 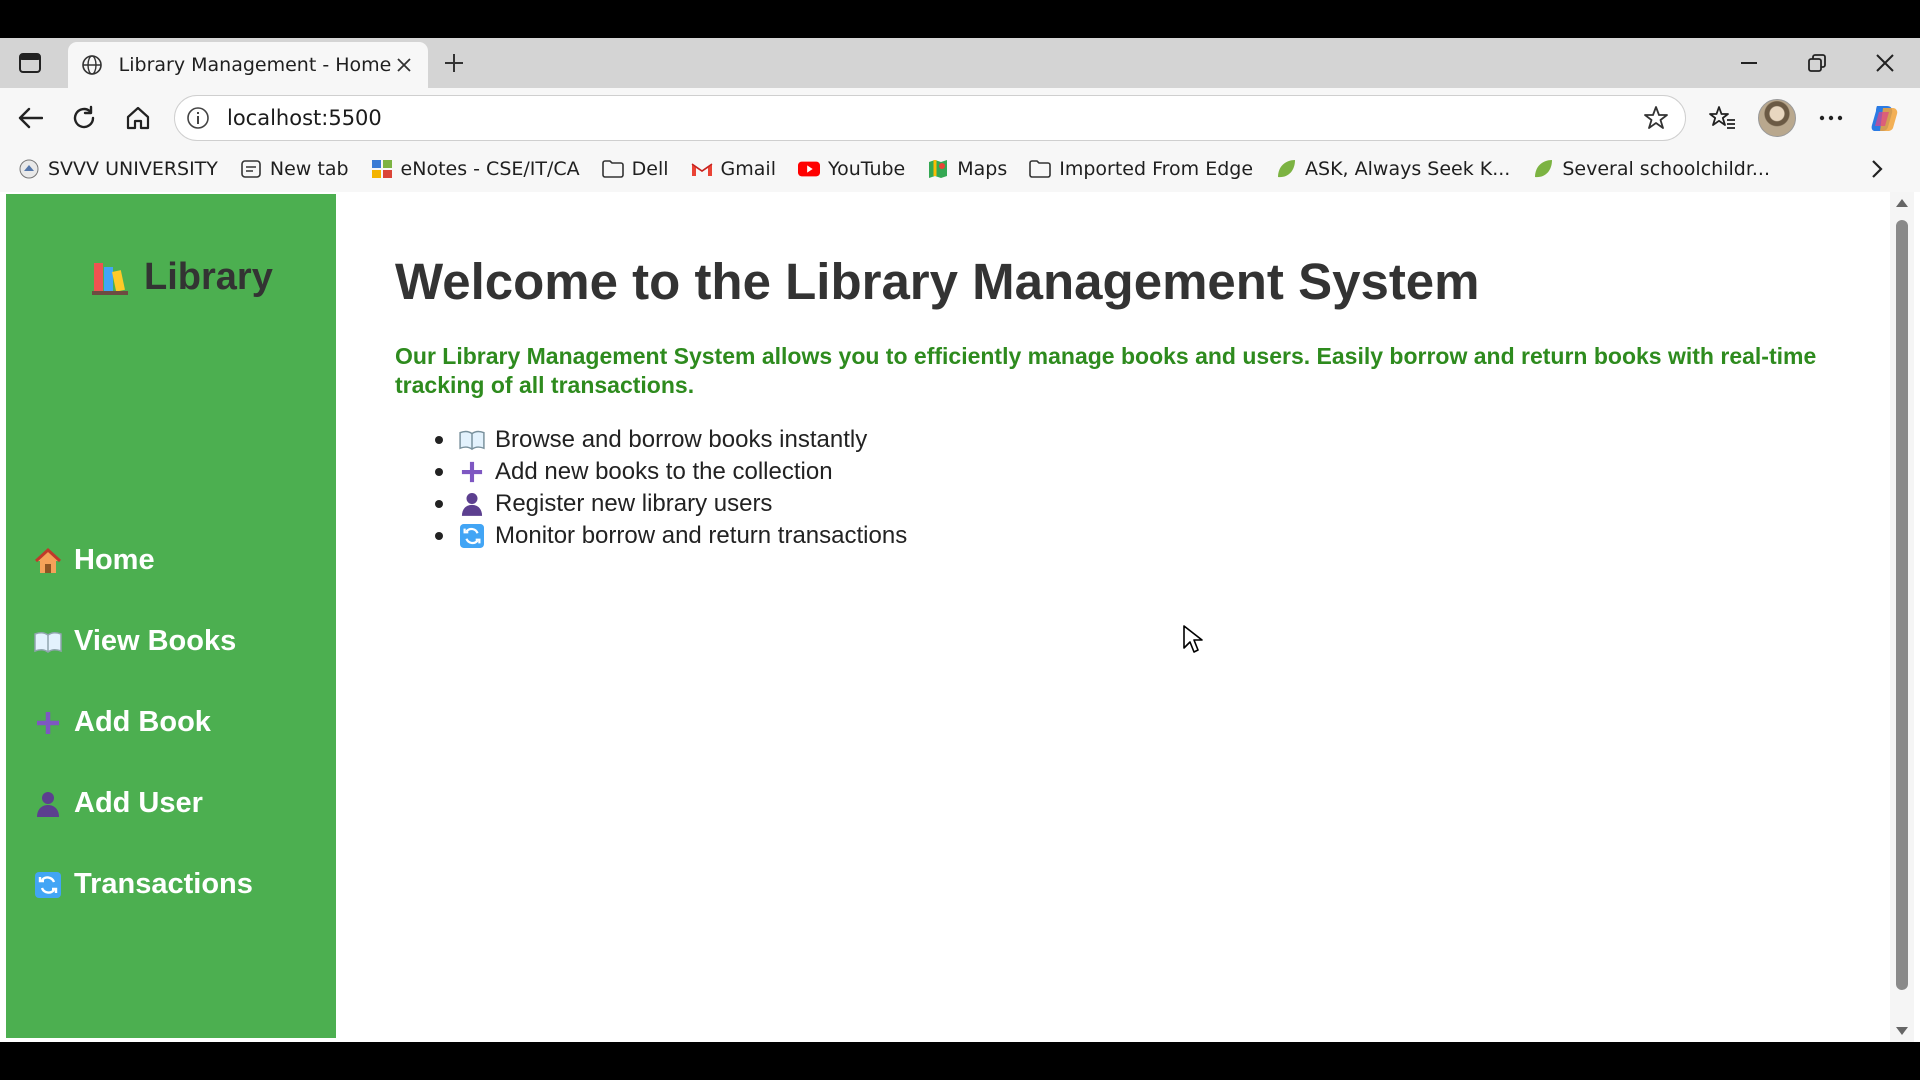 What do you see at coordinates (702, 169) in the screenshot?
I see `gmail-icon` at bounding box center [702, 169].